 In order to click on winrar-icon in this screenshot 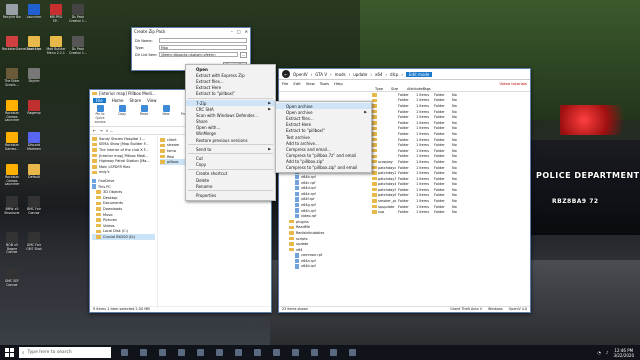, I will do `click(314, 352)`.